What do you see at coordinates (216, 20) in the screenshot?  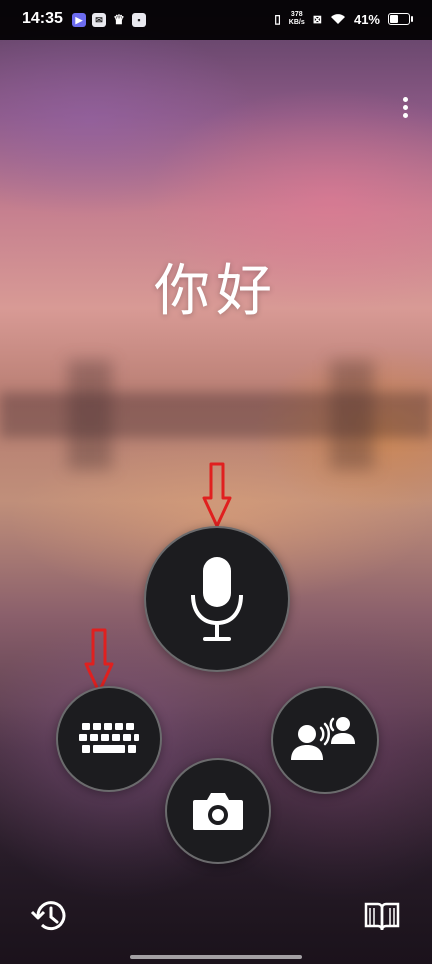 I see `status-bar: 14:35 ▶ ✉ ♛ ▪ ▯ 378 KB/s ⊠ 41%` at bounding box center [216, 20].